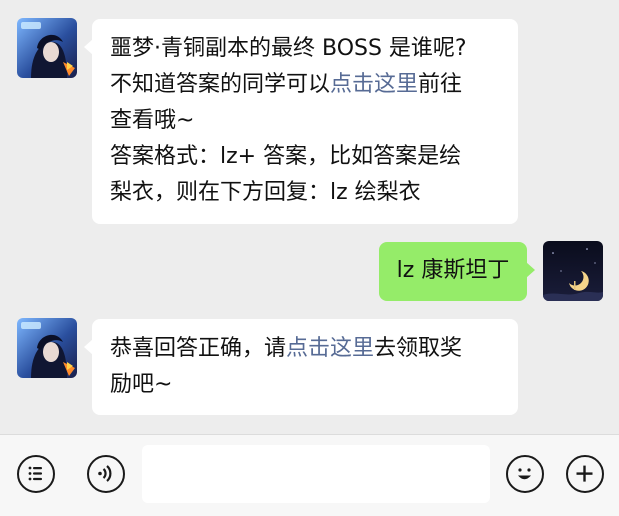 This screenshot has width=619, height=516. What do you see at coordinates (525, 474) in the screenshot?
I see `emoji-icon` at bounding box center [525, 474].